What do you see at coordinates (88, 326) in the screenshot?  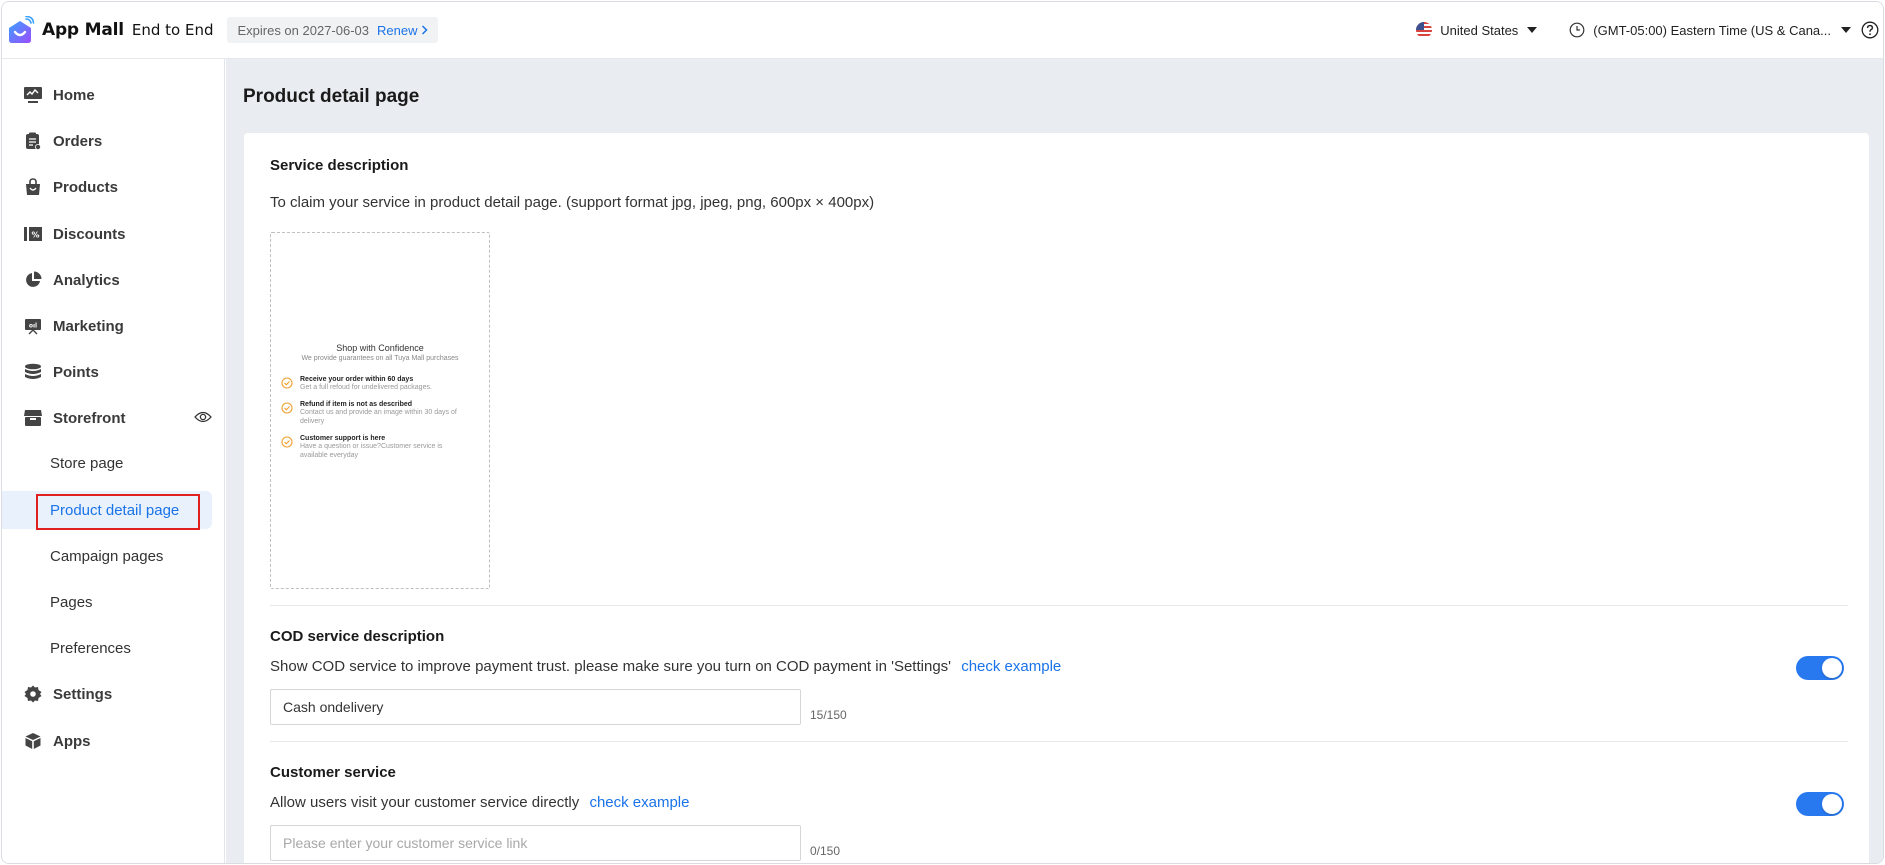 I see `sidebar-item-label: Marketing` at bounding box center [88, 326].